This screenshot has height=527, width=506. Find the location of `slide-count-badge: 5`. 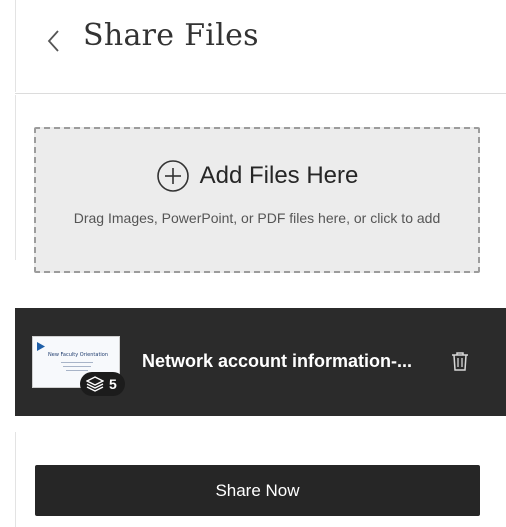

slide-count-badge: 5 is located at coordinates (102, 384).